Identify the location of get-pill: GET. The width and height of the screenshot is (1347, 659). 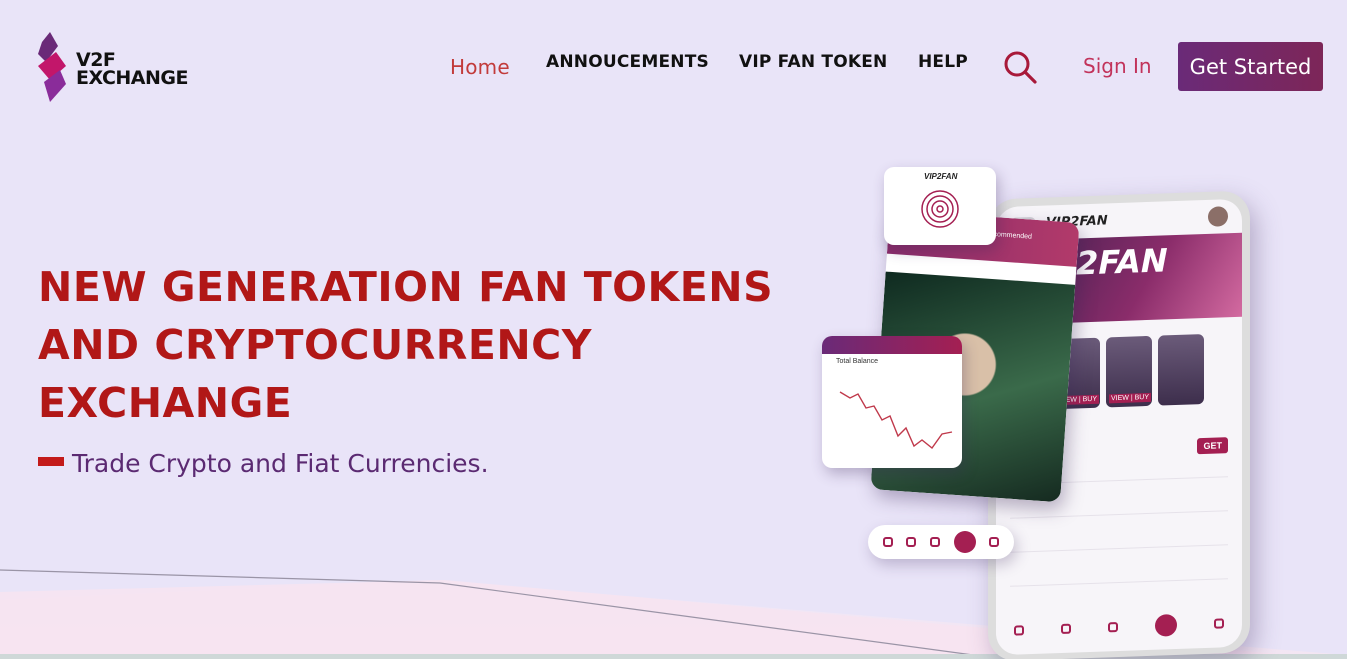
(1212, 446).